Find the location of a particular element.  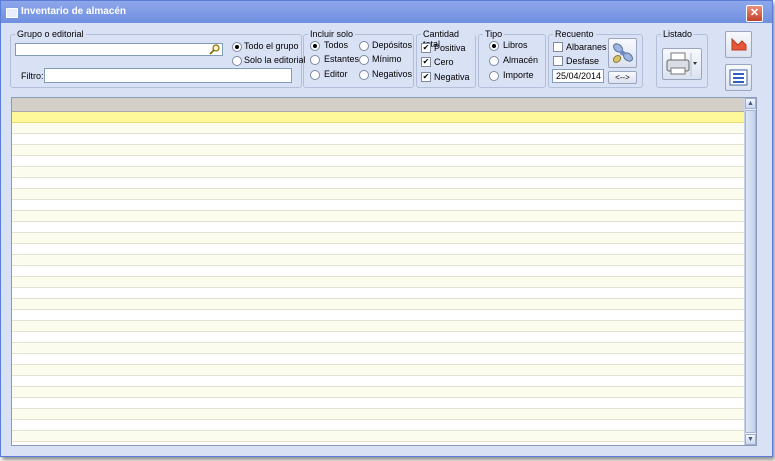

propeller-icon is located at coordinates (622, 53).